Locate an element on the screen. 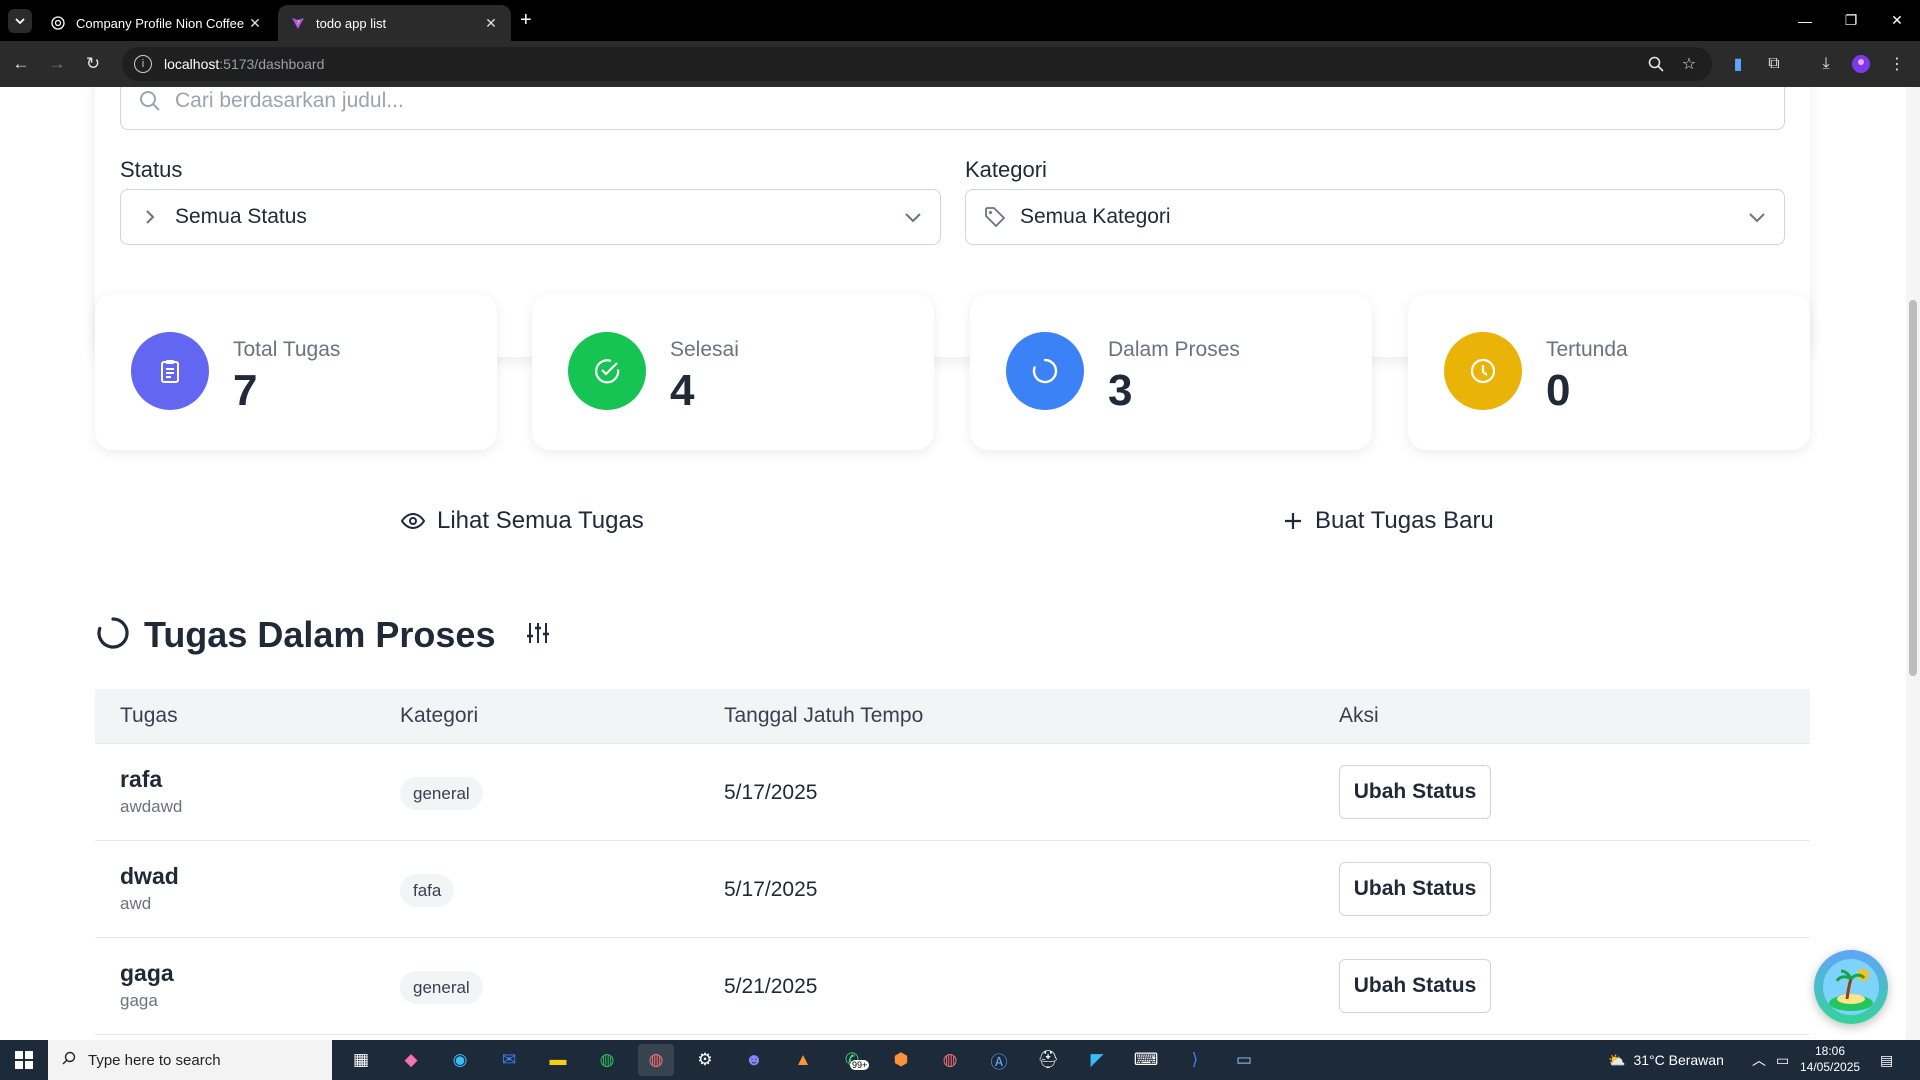 Image resolution: width=1920 pixels, height=1080 pixels. profile-avatar is located at coordinates (1861, 64).